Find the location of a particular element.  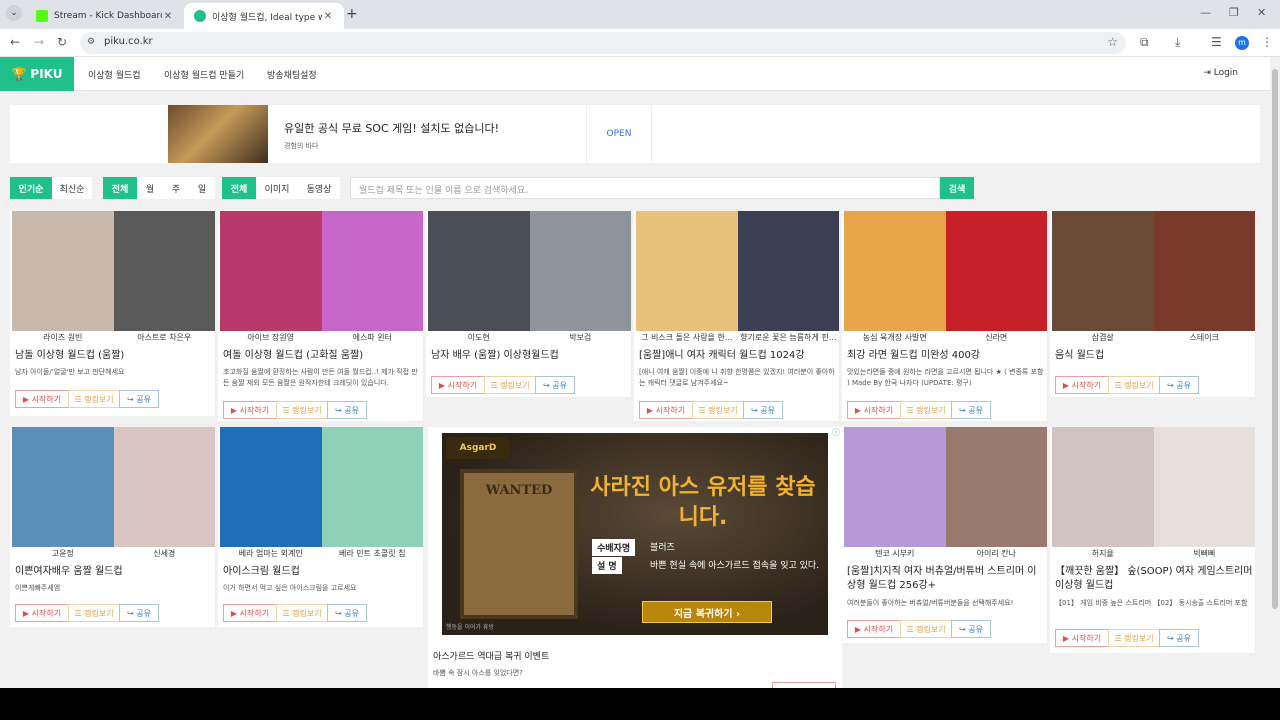

url-bar: ⚙ piku.co.kr ☆ is located at coordinates (603, 43).